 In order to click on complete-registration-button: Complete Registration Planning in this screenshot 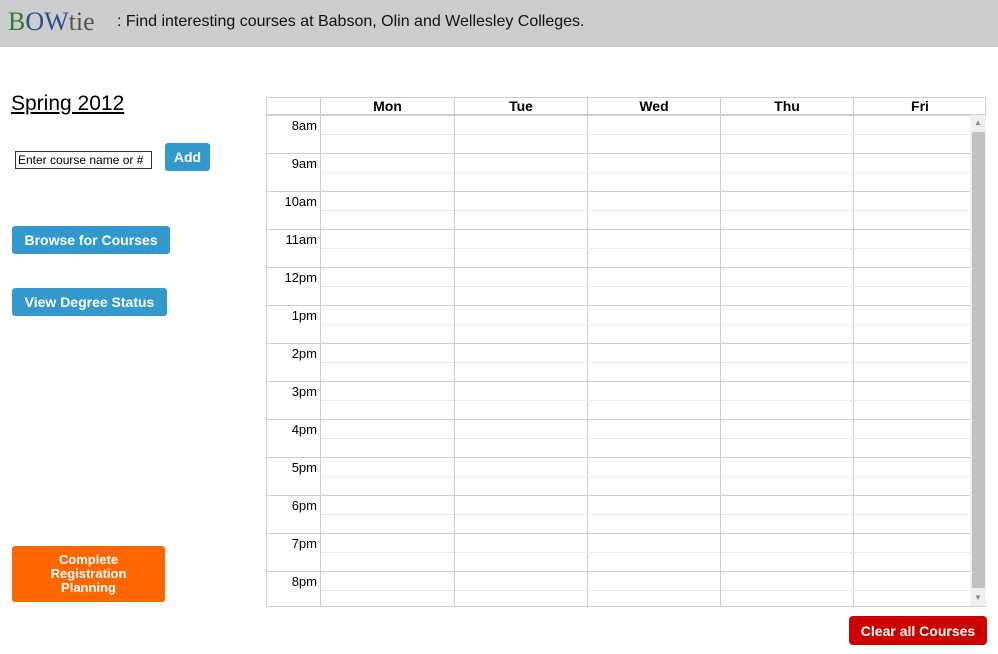, I will do `click(88, 574)`.